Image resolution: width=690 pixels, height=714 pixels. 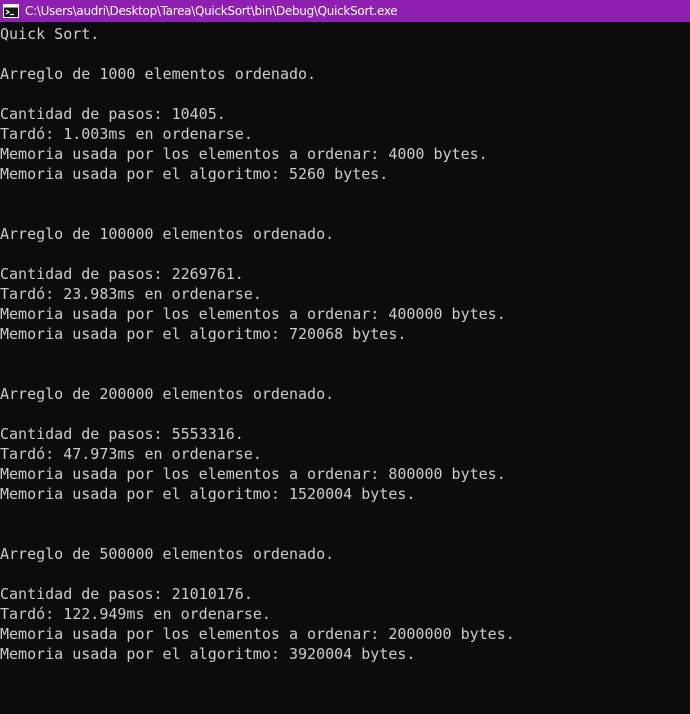 I want to click on console-app-icon, so click(x=11, y=11).